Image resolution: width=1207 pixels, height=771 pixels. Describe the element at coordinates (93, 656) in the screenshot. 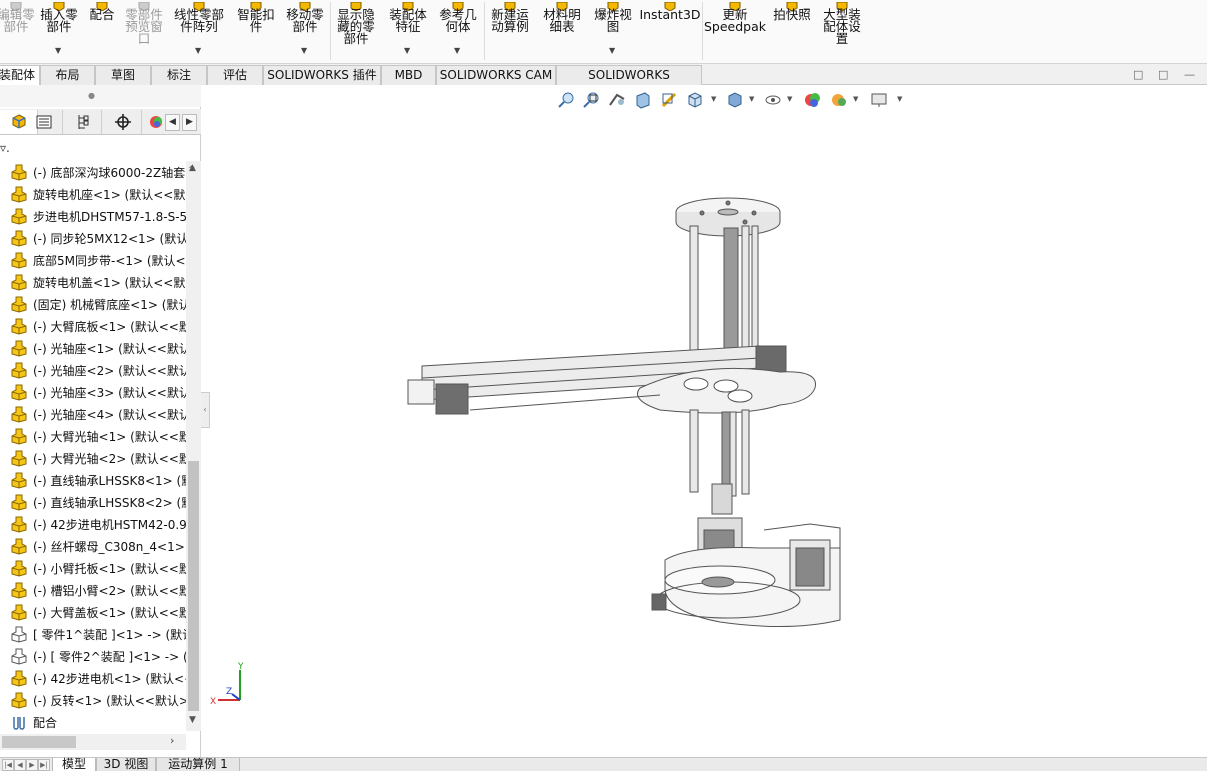

I see `tree-item: (-) [ 零件2^装配 ]<1> -> (` at that location.